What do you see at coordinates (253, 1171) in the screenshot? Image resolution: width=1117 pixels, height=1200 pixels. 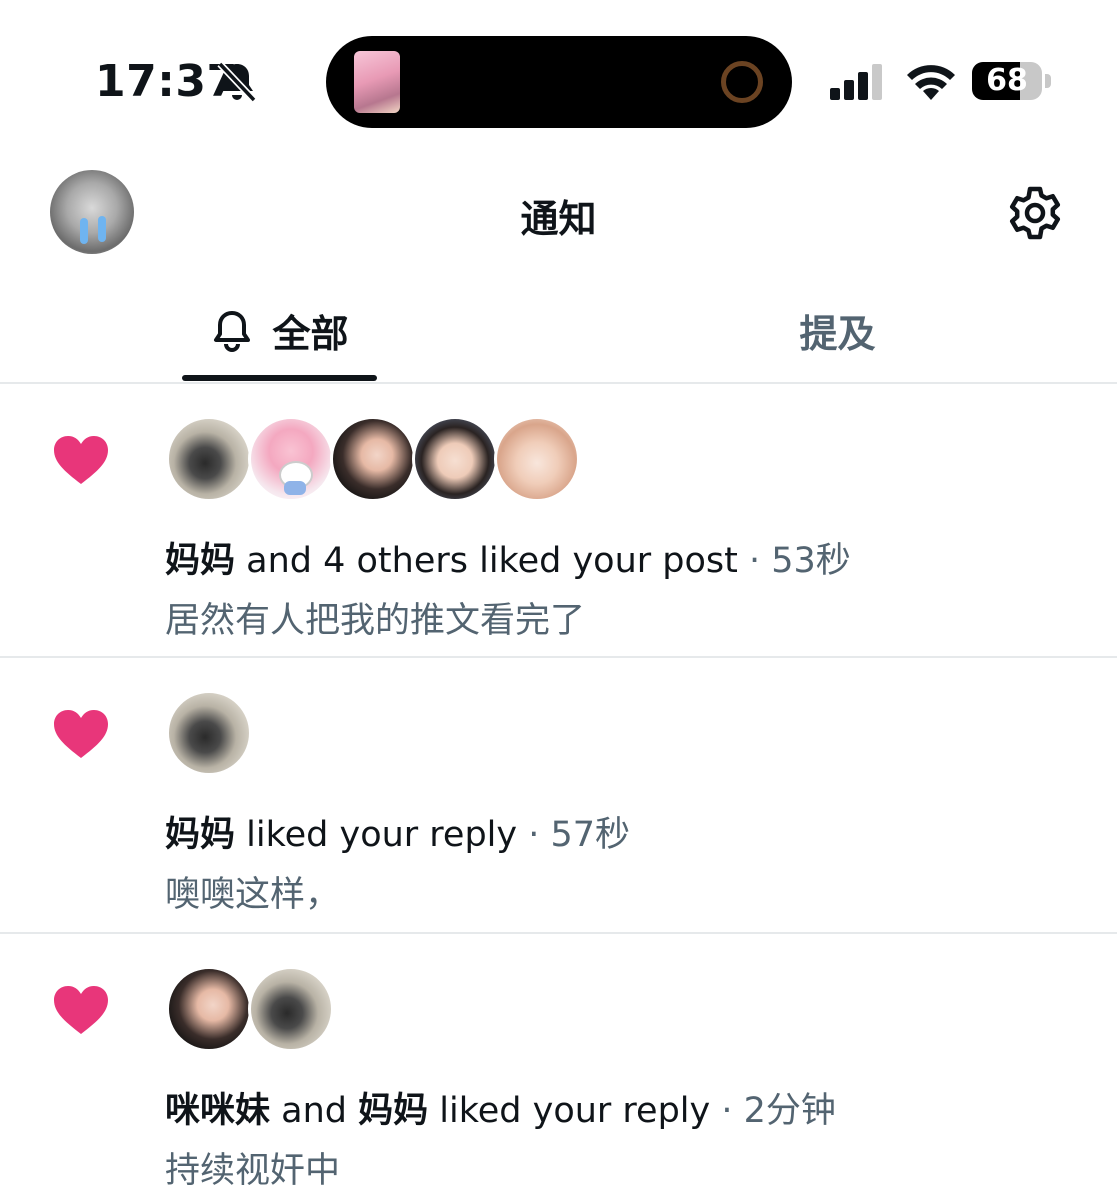 I see `post-snippet: 持续视奸中` at bounding box center [253, 1171].